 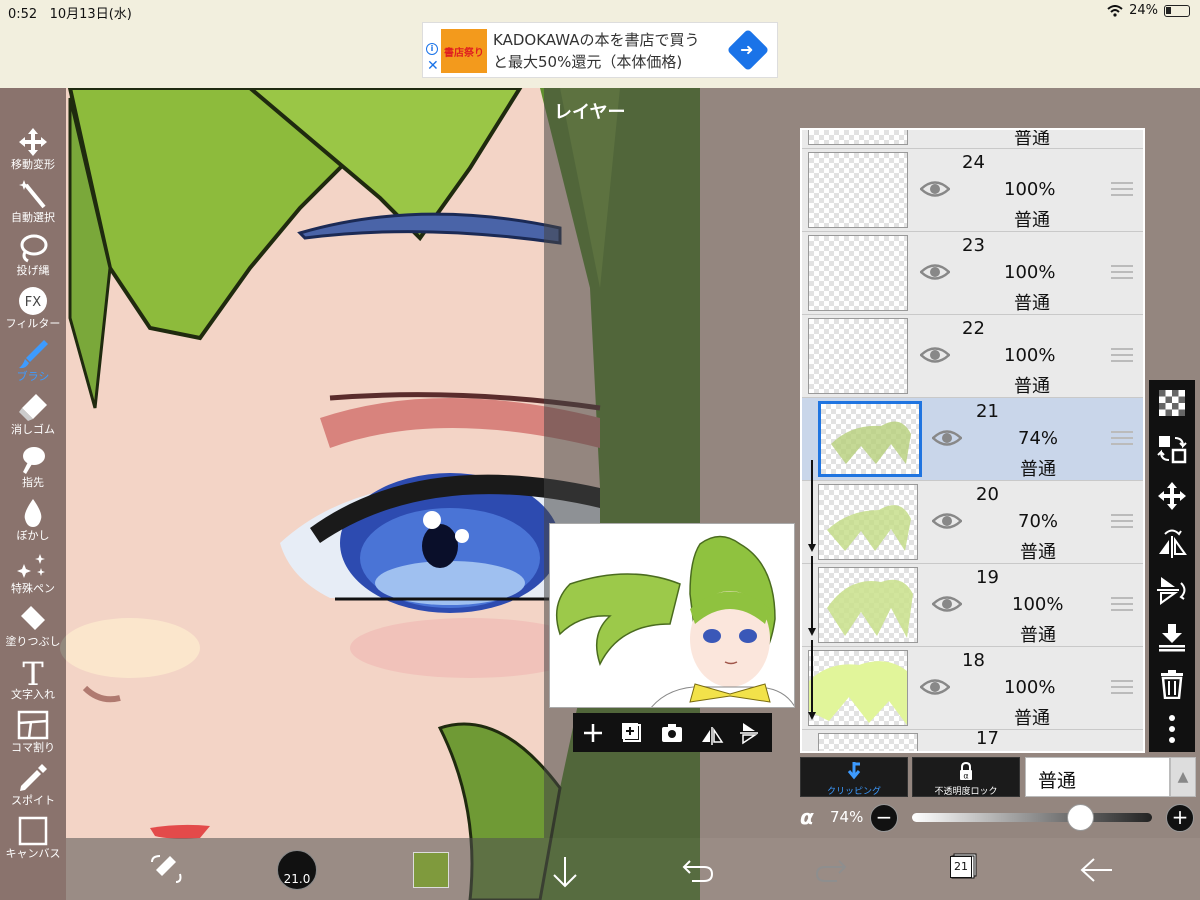 What do you see at coordinates (1172, 684) in the screenshot?
I see `trash-icon` at bounding box center [1172, 684].